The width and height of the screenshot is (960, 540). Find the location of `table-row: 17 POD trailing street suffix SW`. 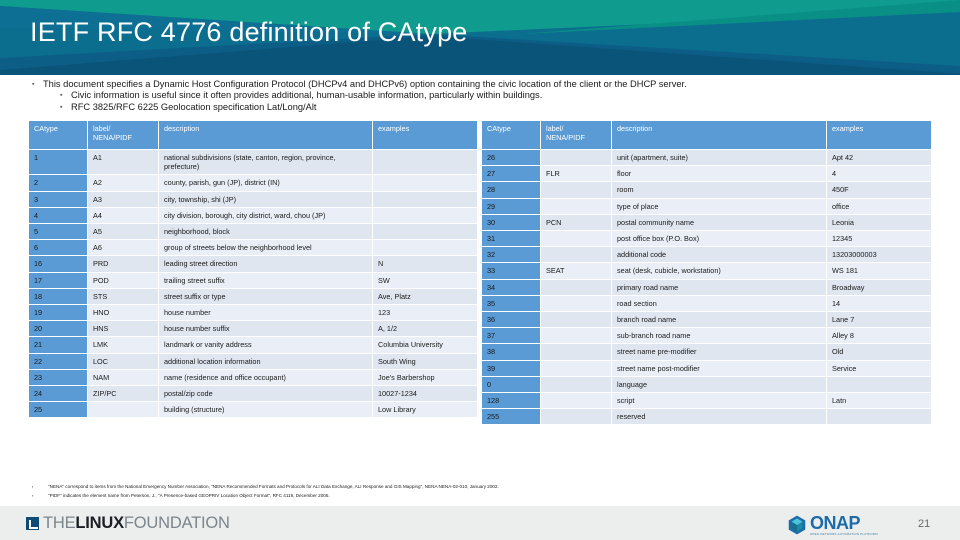

table-row: 17 POD trailing street suffix SW is located at coordinates (253, 280).